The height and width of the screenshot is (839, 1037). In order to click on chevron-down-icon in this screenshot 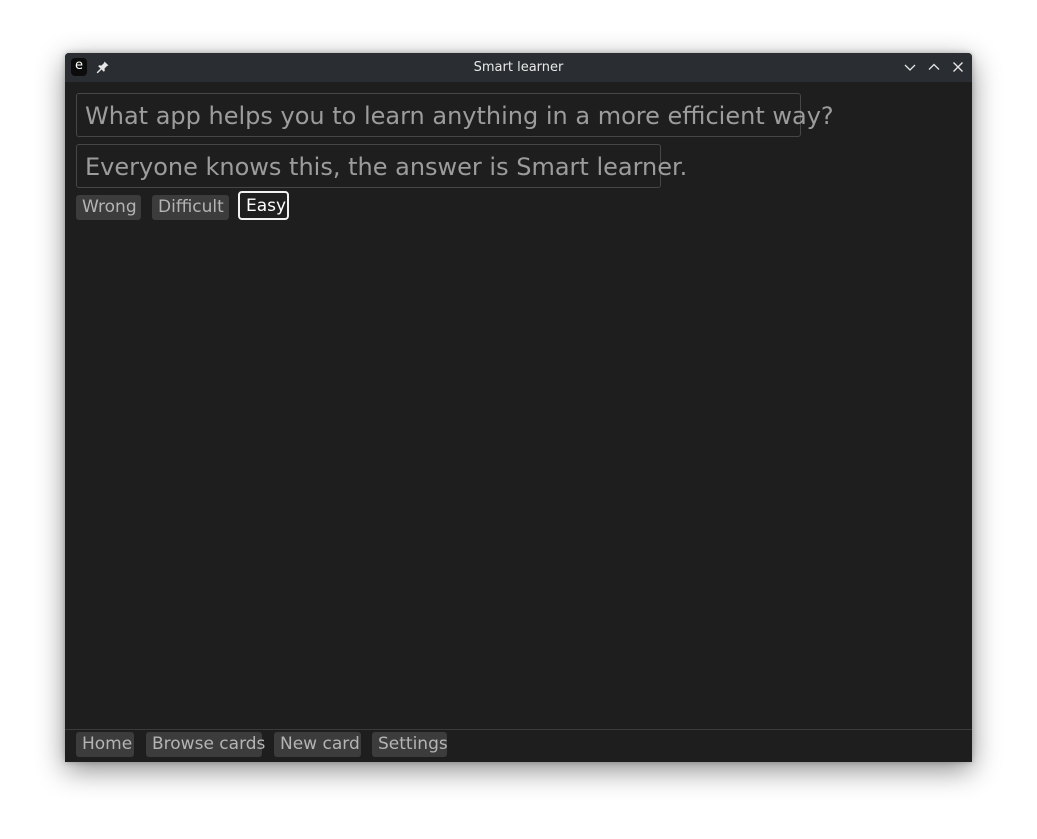, I will do `click(910, 67)`.